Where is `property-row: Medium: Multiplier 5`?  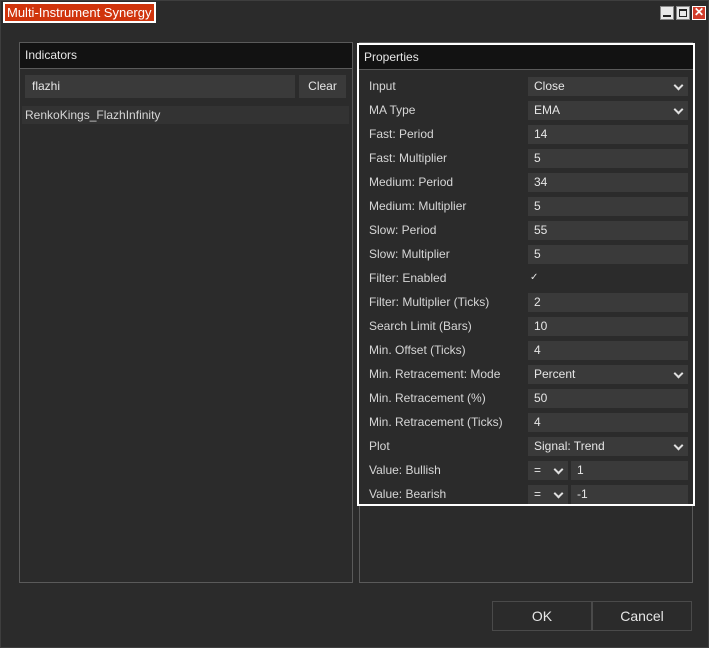
property-row: Medium: Multiplier 5 is located at coordinates (526, 206).